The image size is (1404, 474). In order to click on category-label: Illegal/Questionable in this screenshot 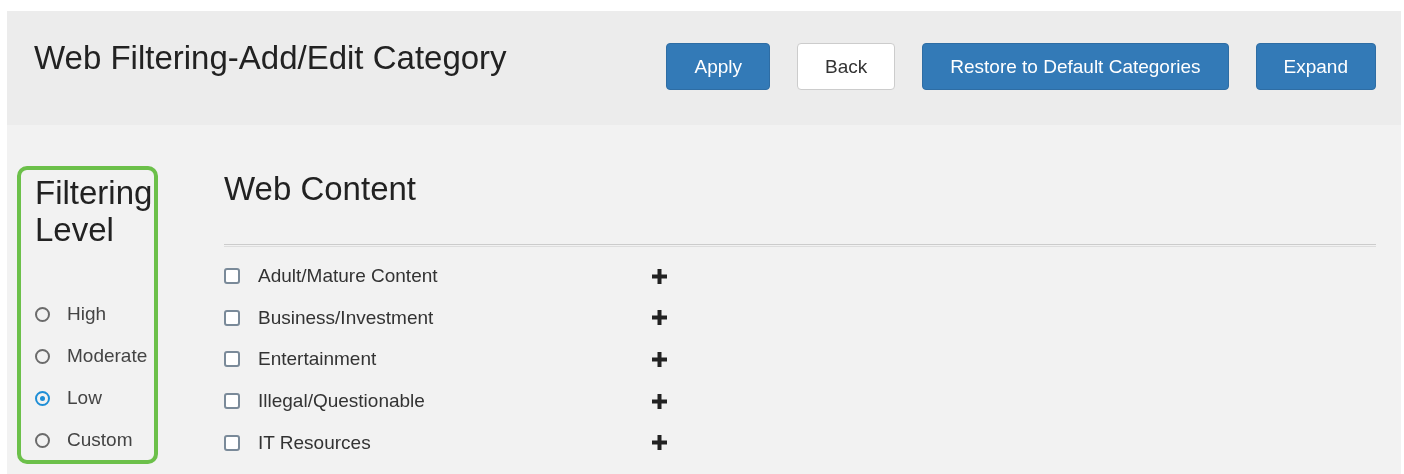, I will do `click(455, 401)`.